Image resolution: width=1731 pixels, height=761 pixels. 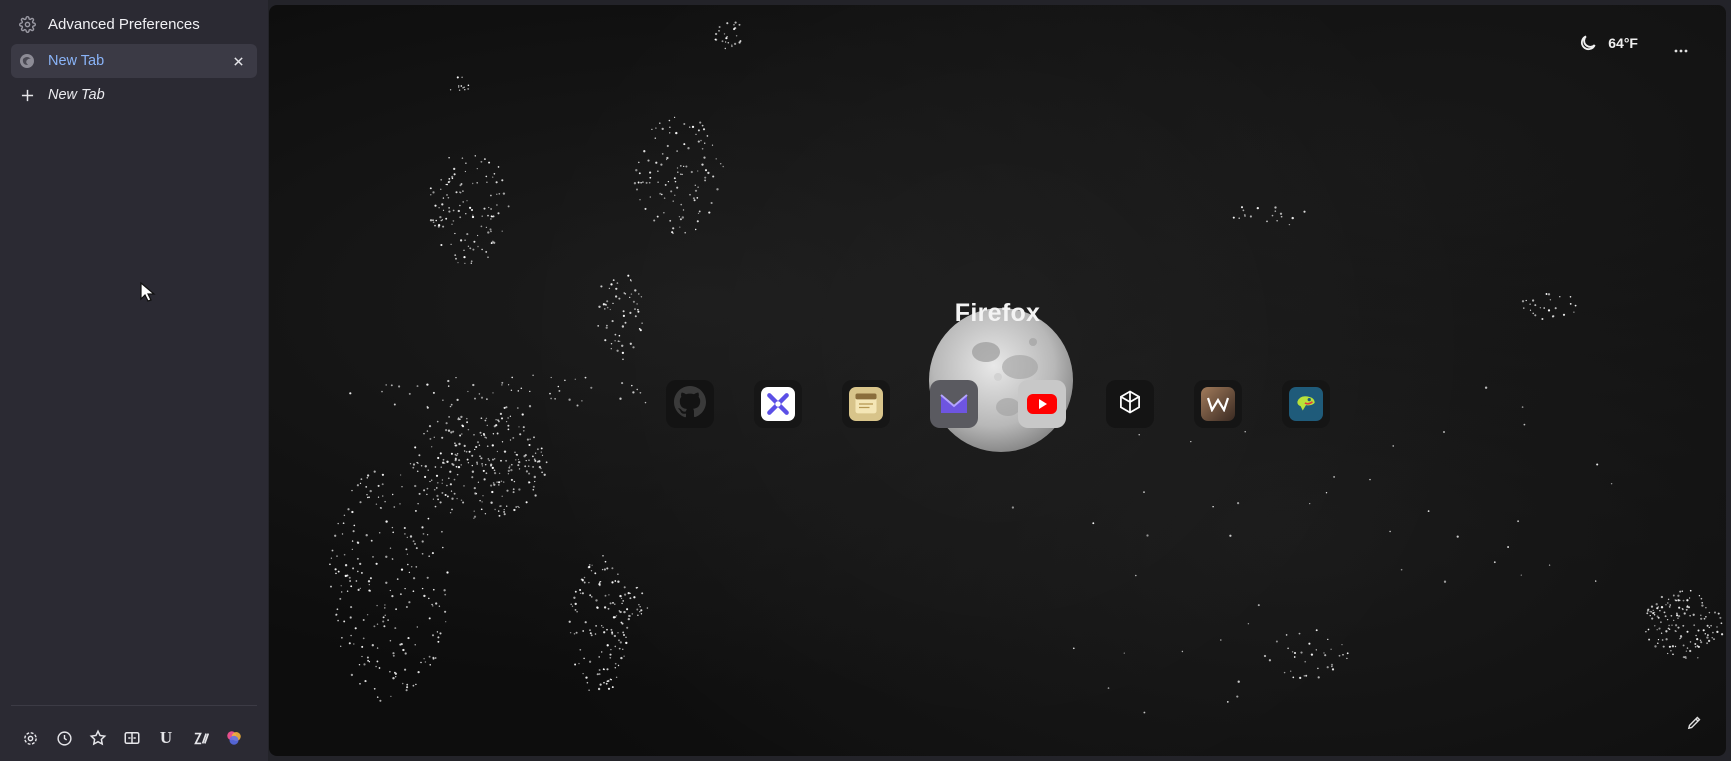 I want to click on shortcut-notes, so click(x=866, y=404).